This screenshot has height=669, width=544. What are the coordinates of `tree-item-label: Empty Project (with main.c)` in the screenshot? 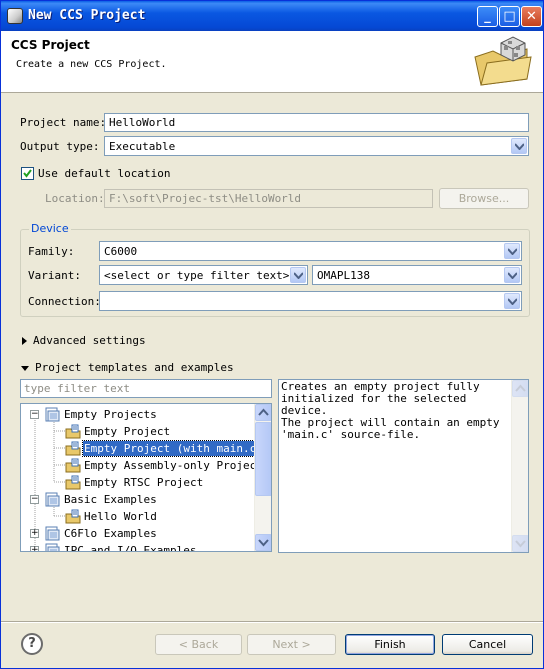 It's located at (173, 448).